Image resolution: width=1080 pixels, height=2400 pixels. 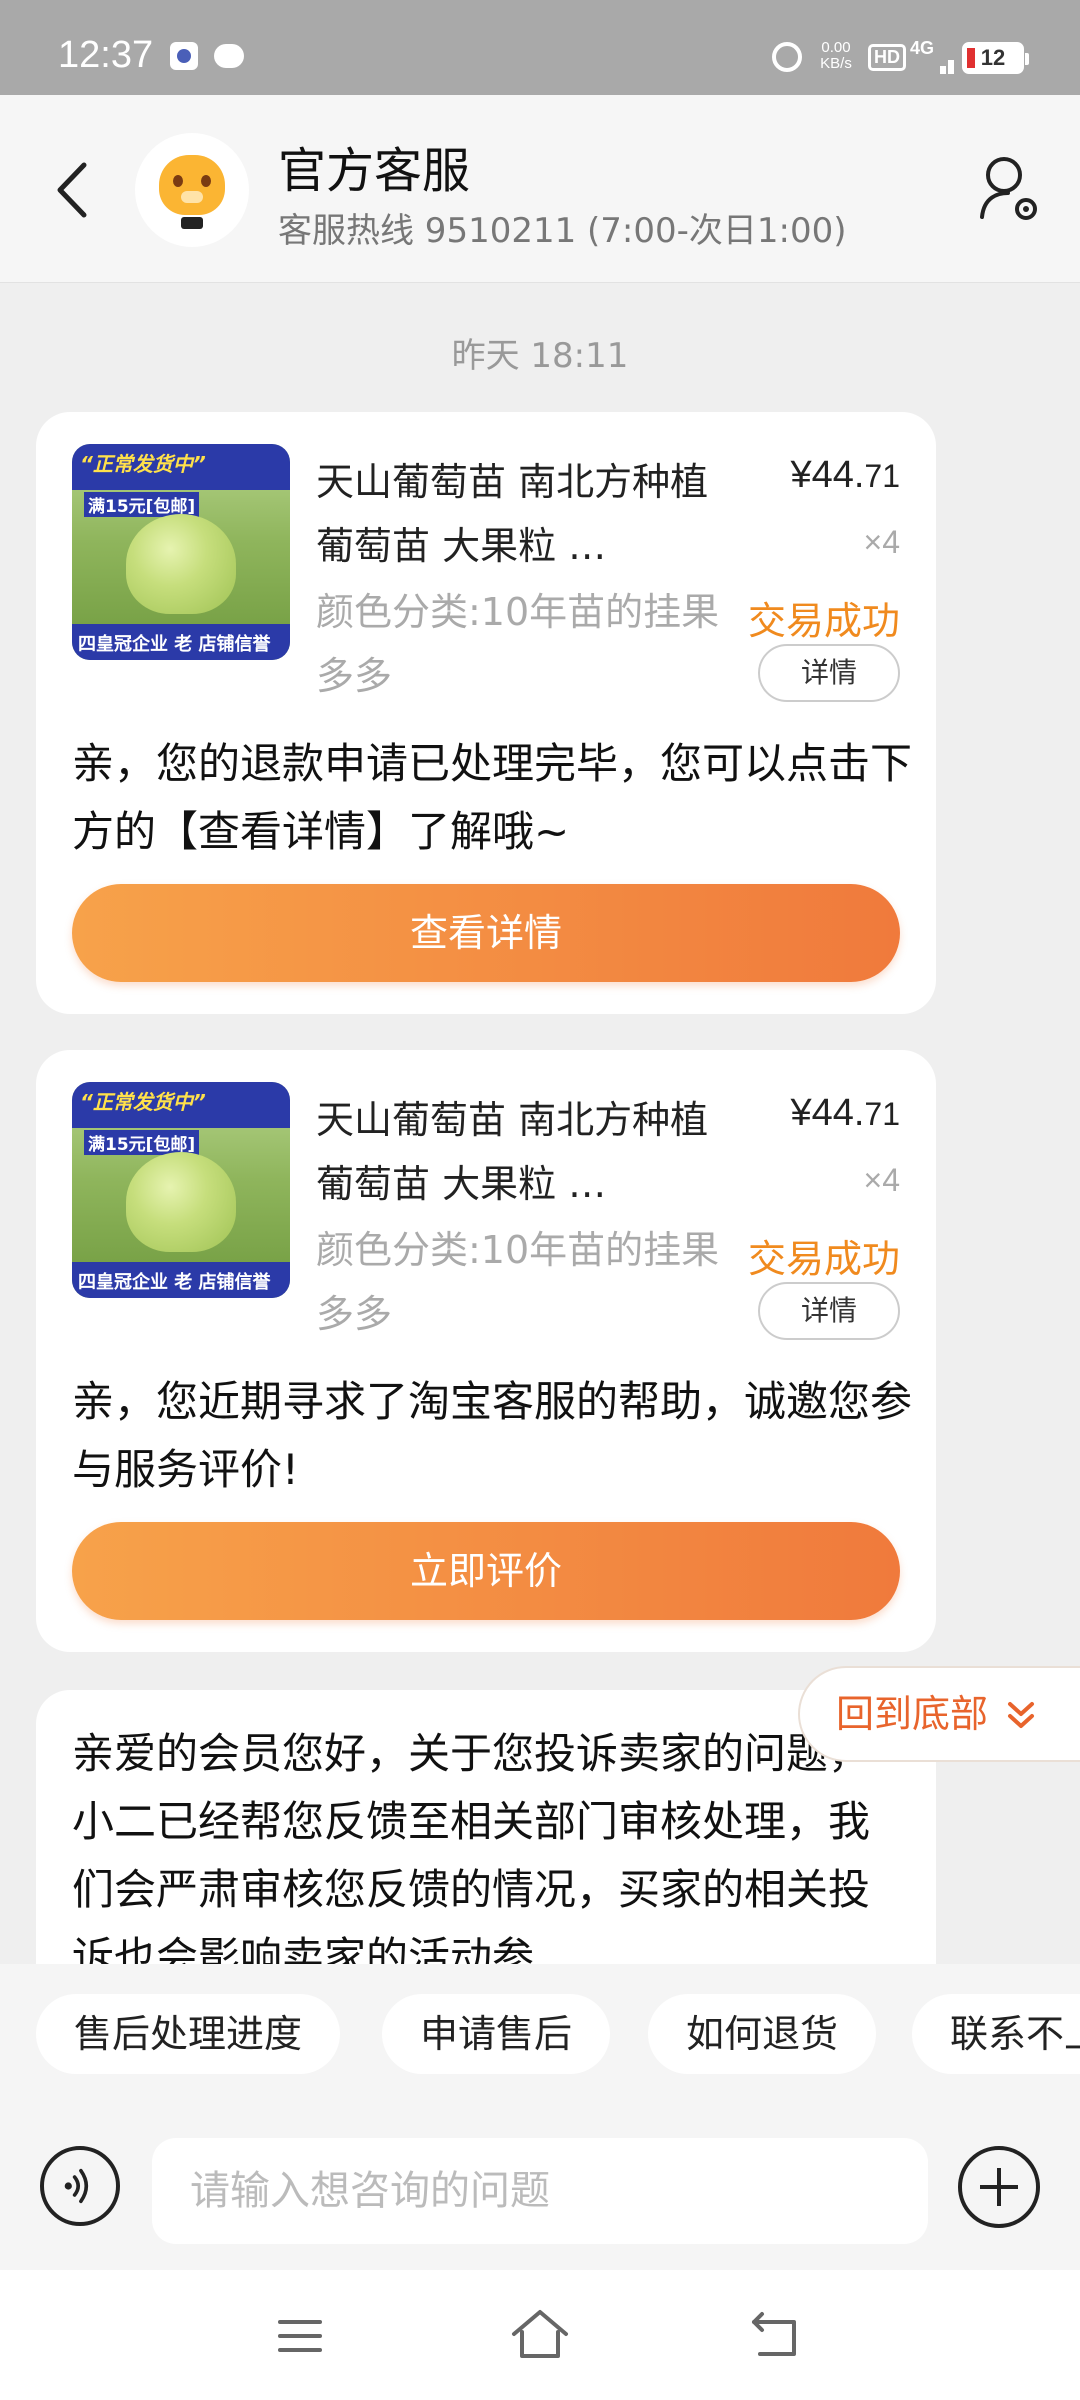 What do you see at coordinates (184, 56) in the screenshot?
I see `app-notification-icon` at bounding box center [184, 56].